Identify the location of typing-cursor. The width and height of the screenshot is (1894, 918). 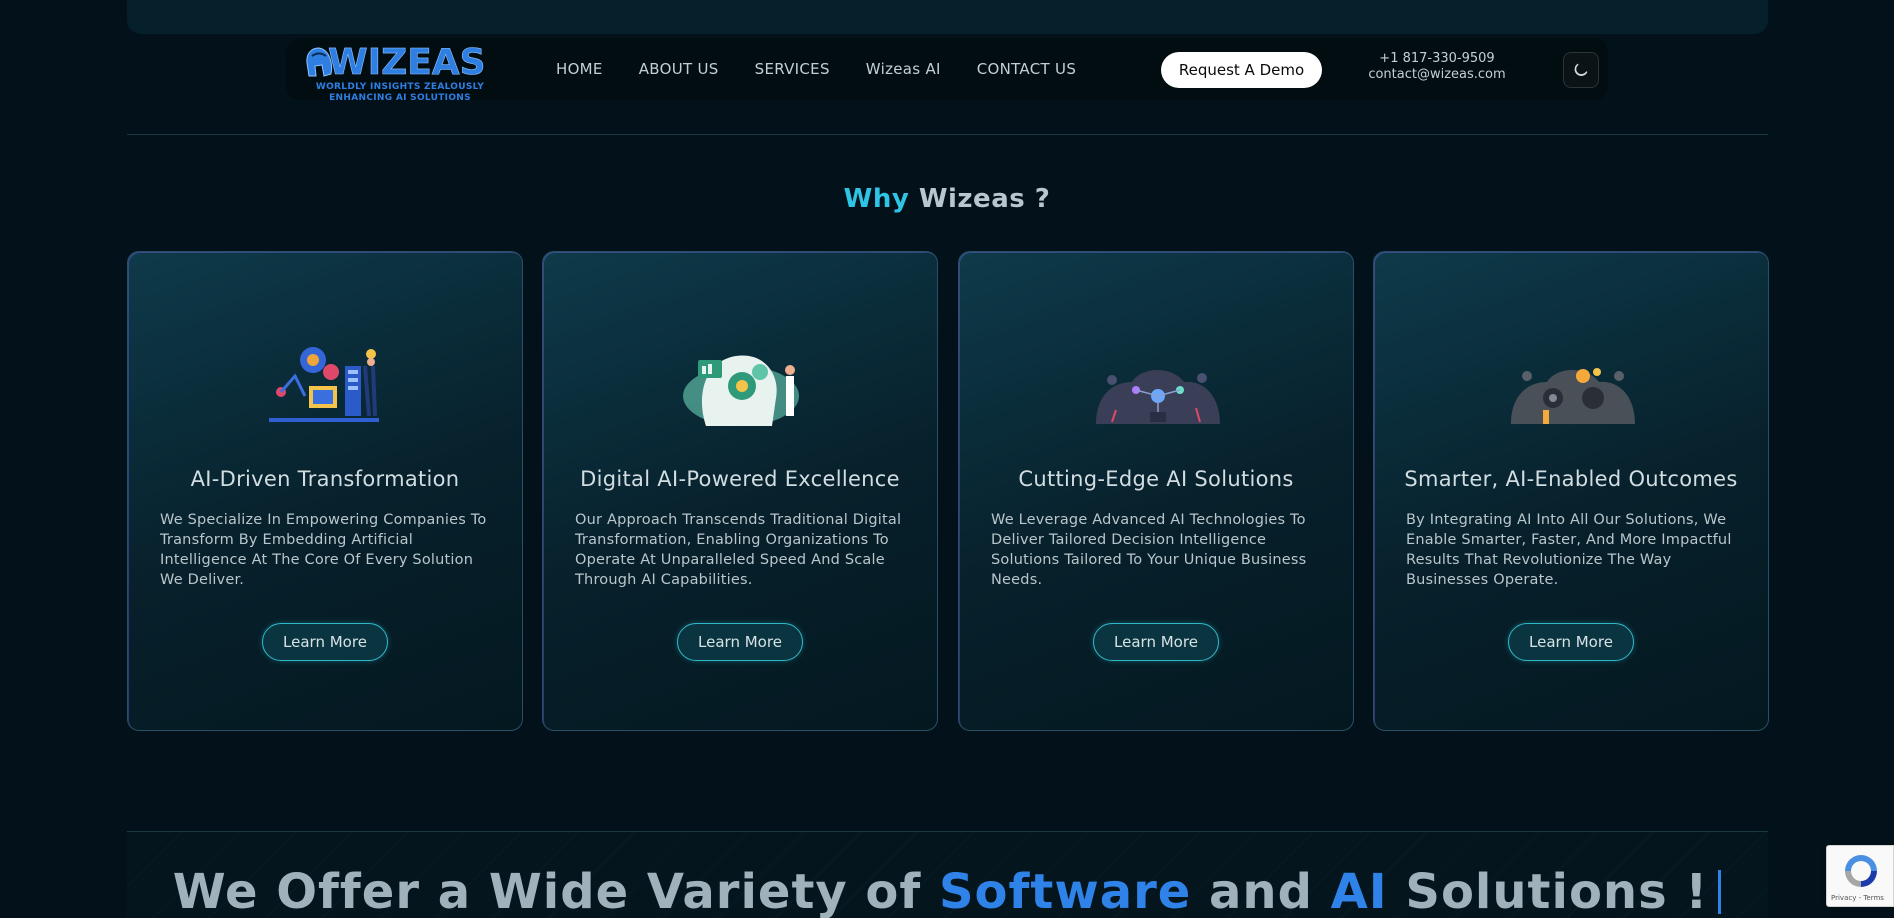
(1720, 892).